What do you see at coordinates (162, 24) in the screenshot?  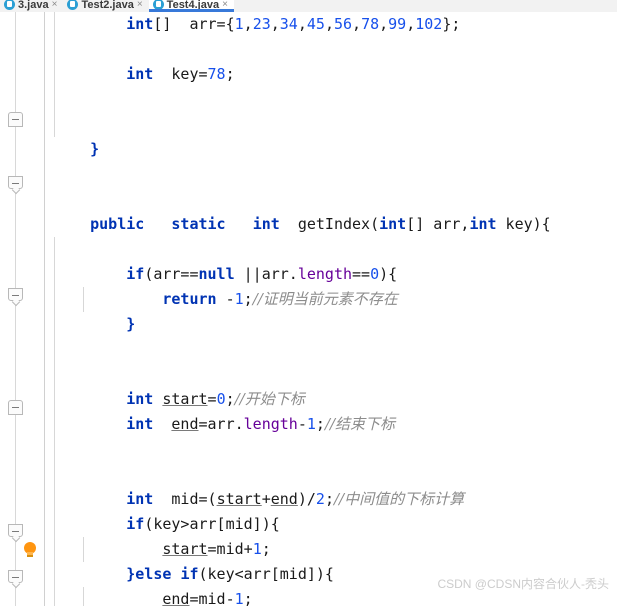 I see `code-token: []` at bounding box center [162, 24].